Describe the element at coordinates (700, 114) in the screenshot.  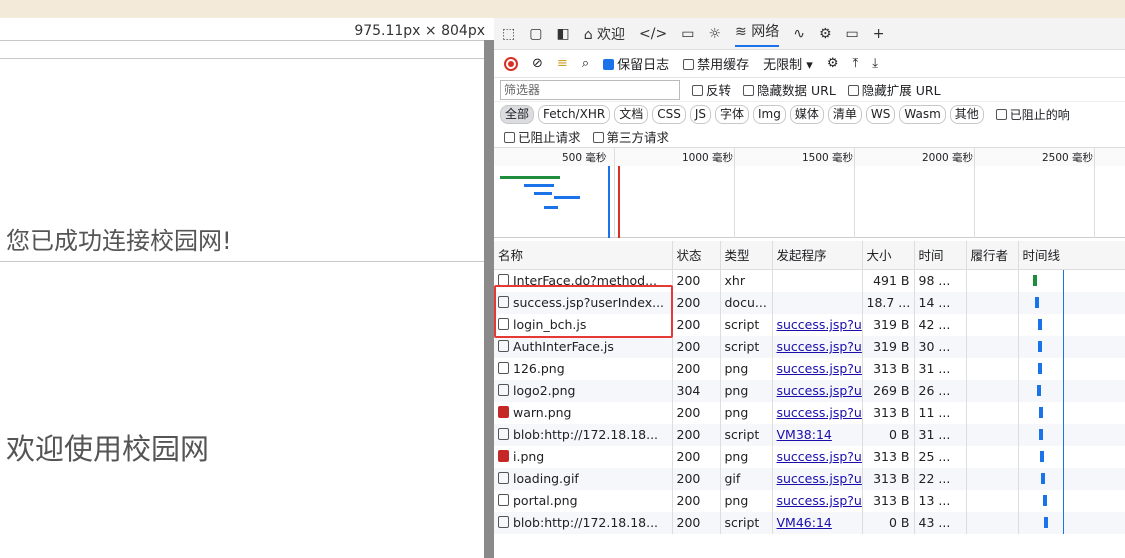
I see `type-filter-pill: JS` at that location.